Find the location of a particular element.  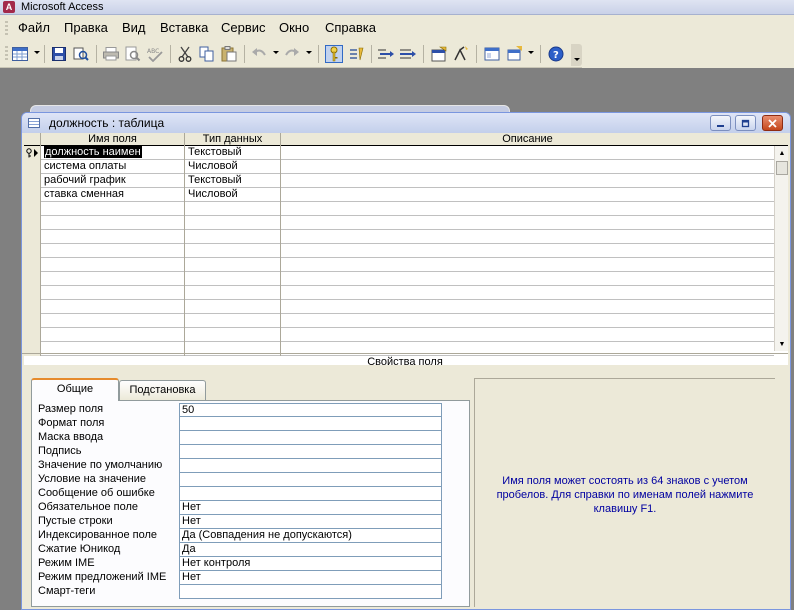

grid-corner is located at coordinates (32, 139).